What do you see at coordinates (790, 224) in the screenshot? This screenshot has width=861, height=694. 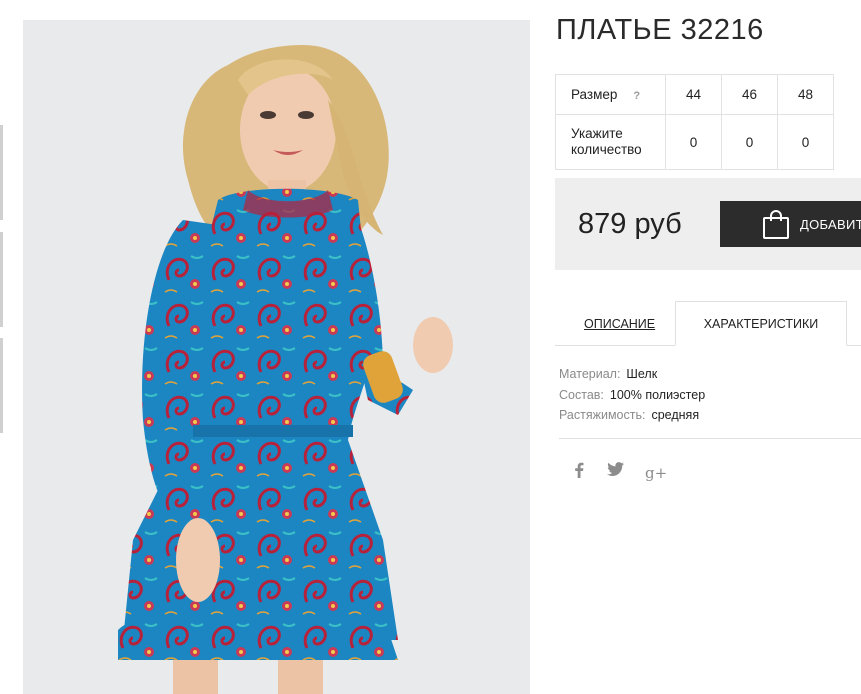 I see `add-to-cart-button: ДОБАВИТЬ В КОРЗИНУ` at bounding box center [790, 224].